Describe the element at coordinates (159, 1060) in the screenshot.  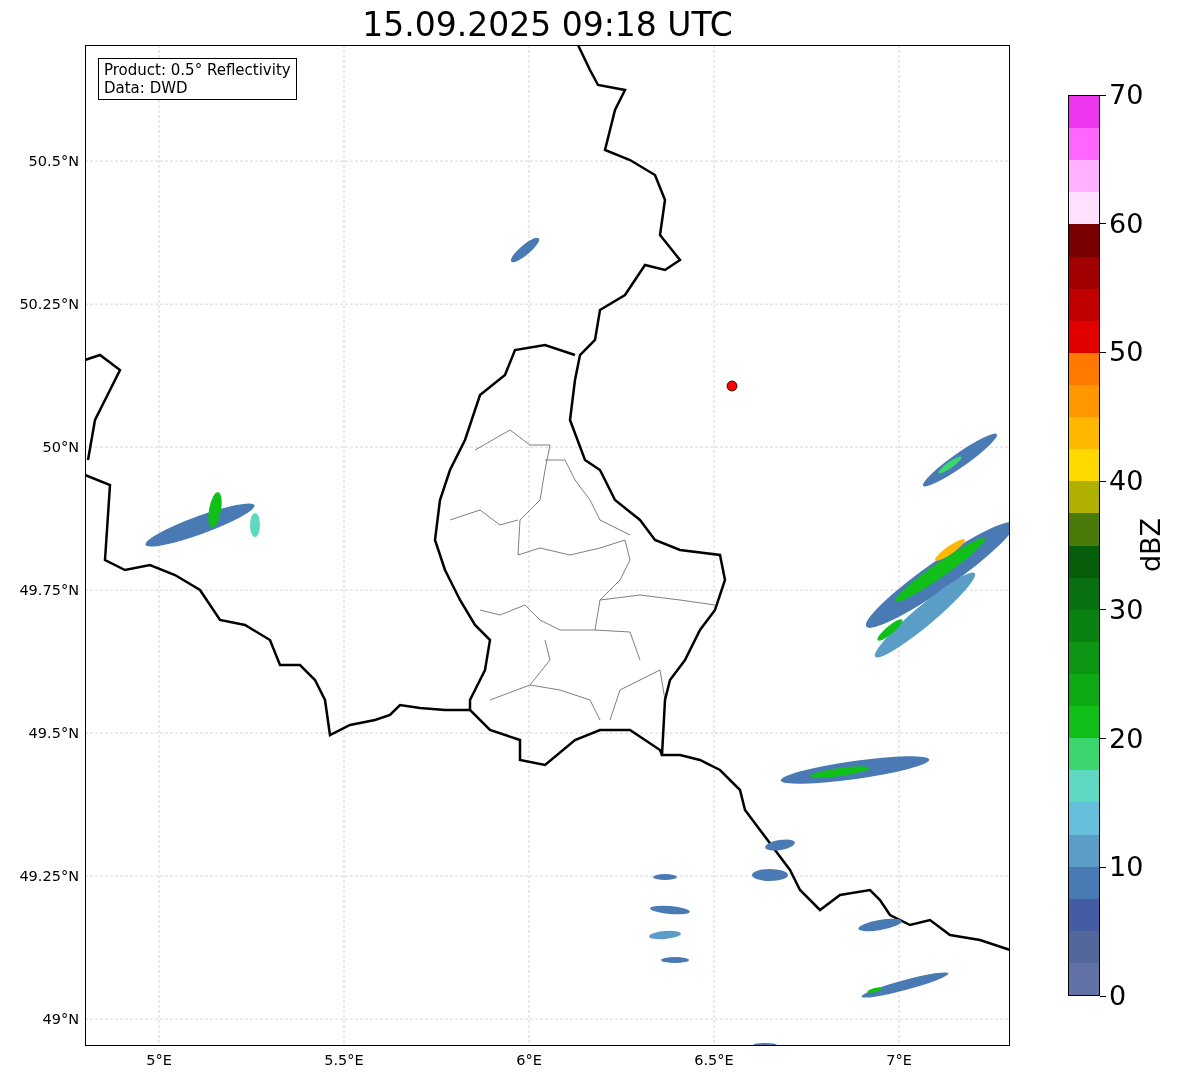
I see `x-tick-label: 5°E` at that location.